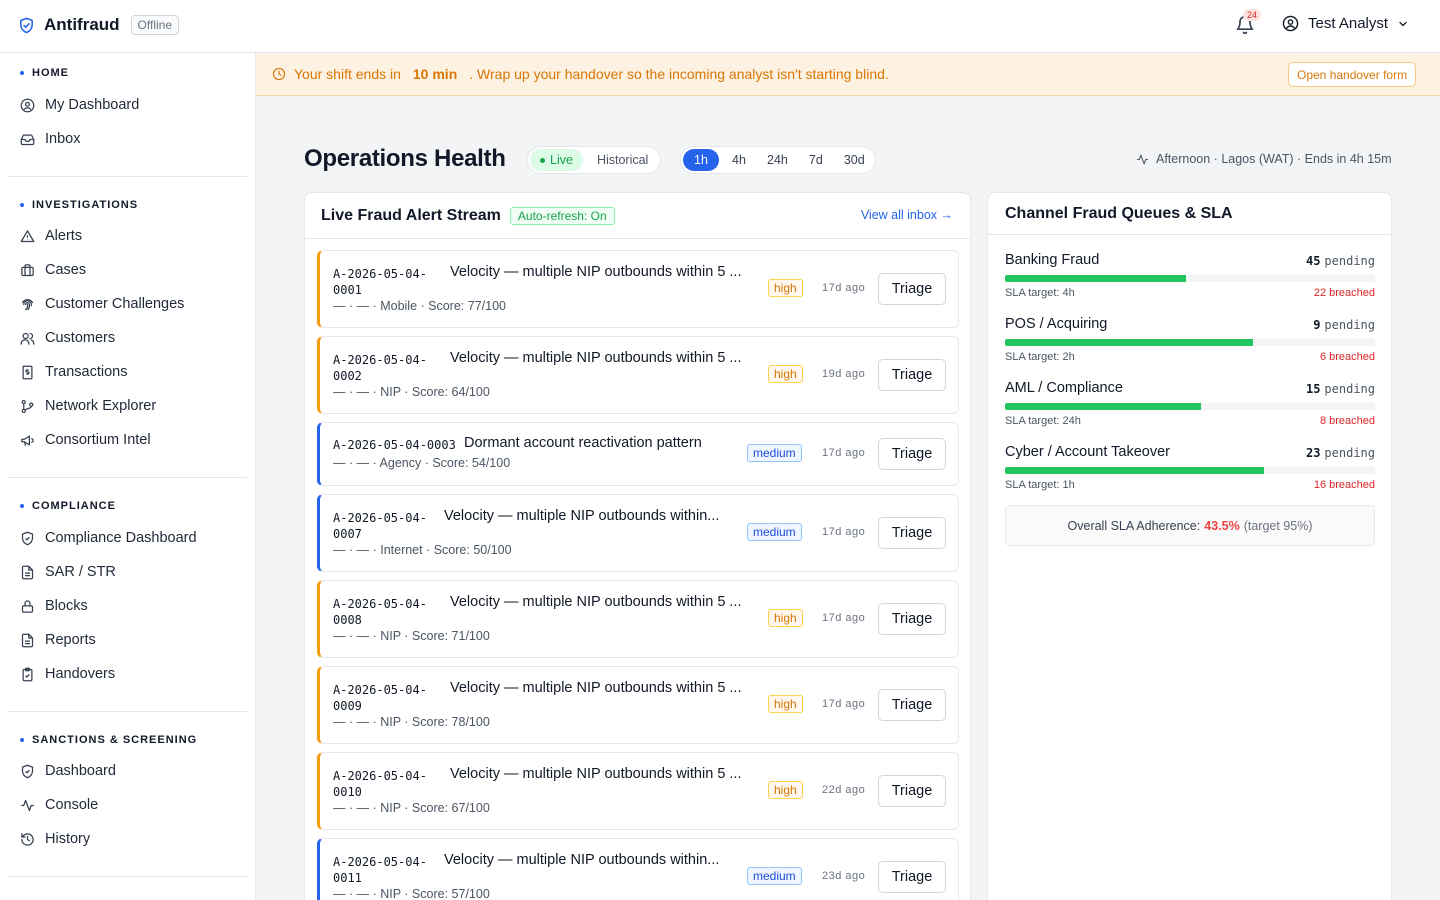  I want to click on range-7d: 7d, so click(816, 160).